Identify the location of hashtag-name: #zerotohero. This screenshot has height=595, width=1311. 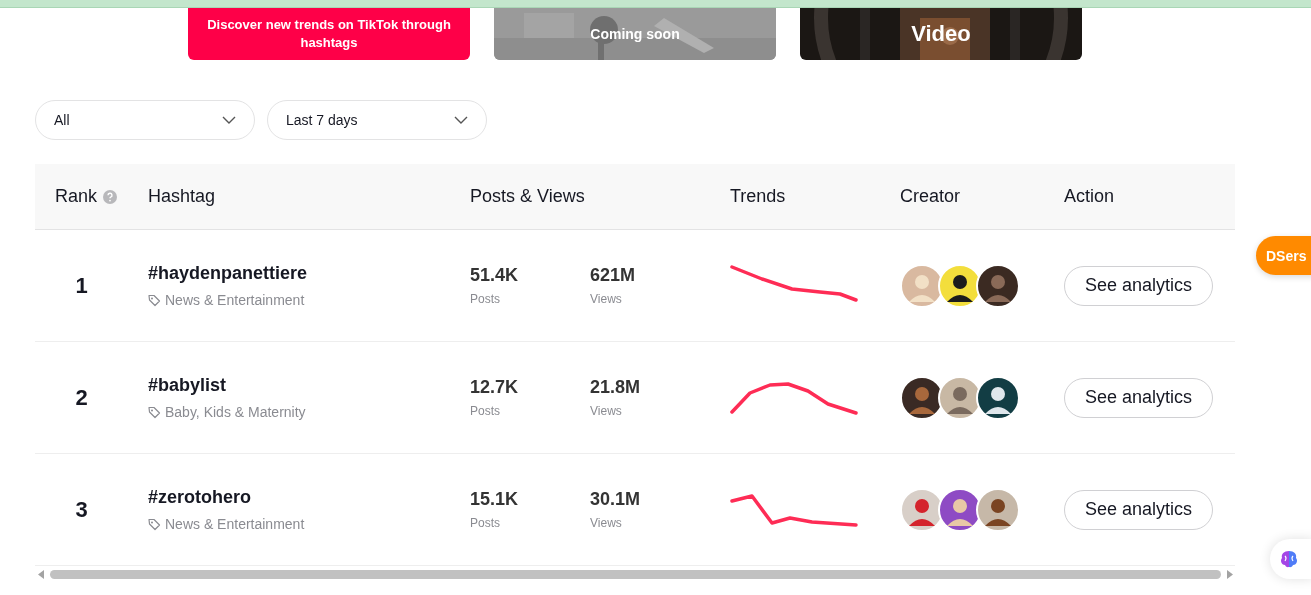
(200, 497).